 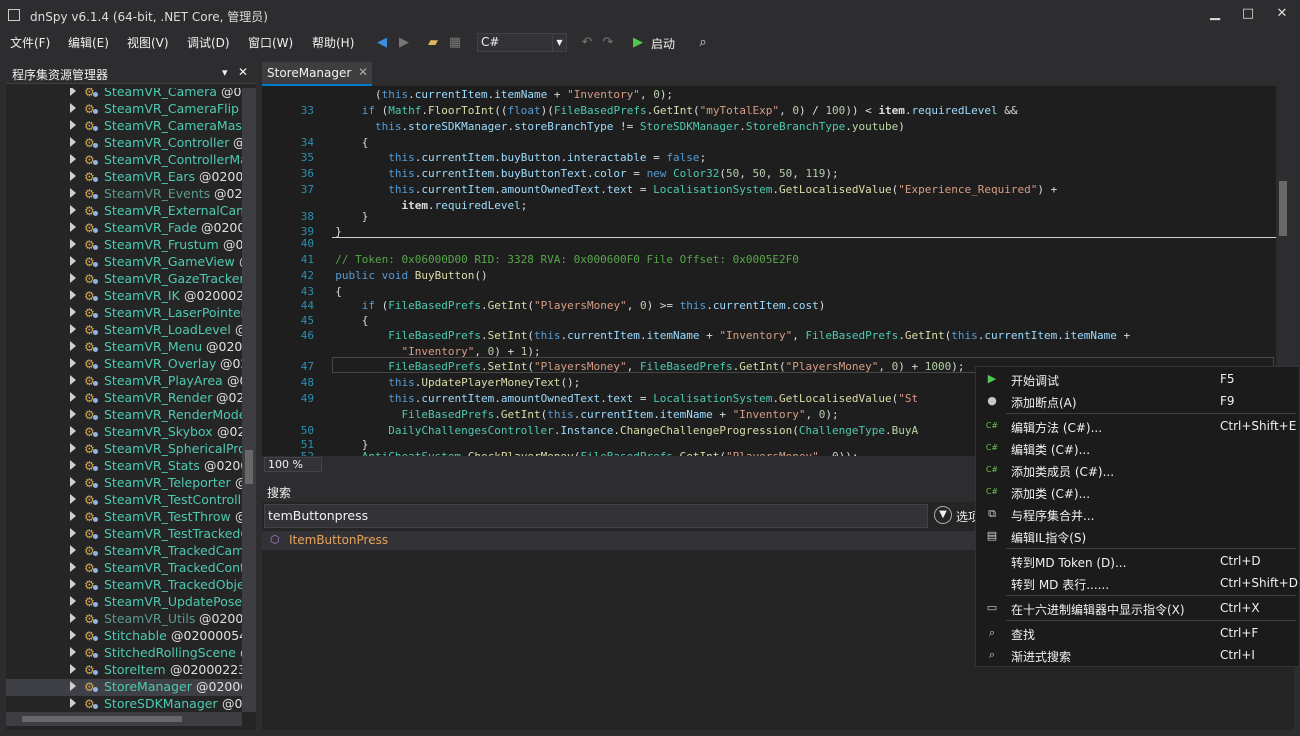 What do you see at coordinates (124, 568) in the screenshot?
I see `tree-item: ⚙ SteamVR_TrackedContr` at bounding box center [124, 568].